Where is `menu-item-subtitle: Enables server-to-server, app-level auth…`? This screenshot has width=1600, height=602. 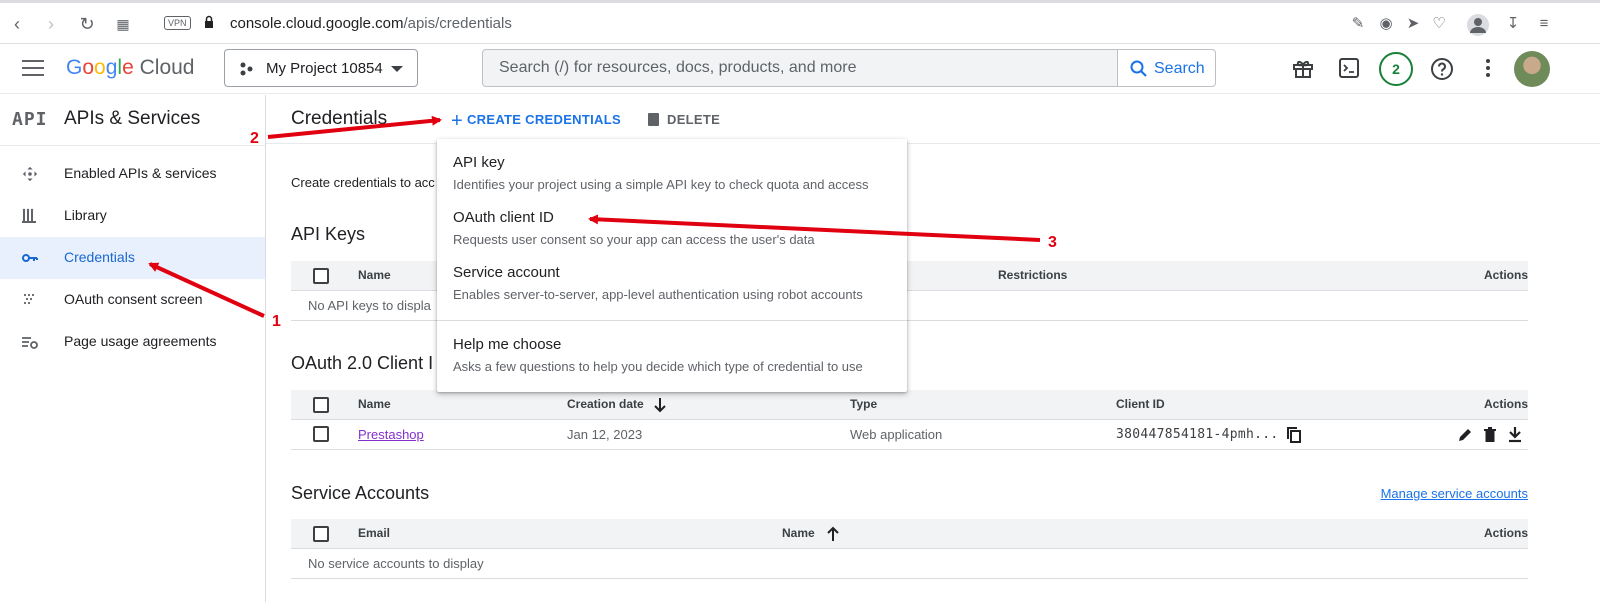
menu-item-subtitle: Enables server-to-server, app-level auth… is located at coordinates (658, 294).